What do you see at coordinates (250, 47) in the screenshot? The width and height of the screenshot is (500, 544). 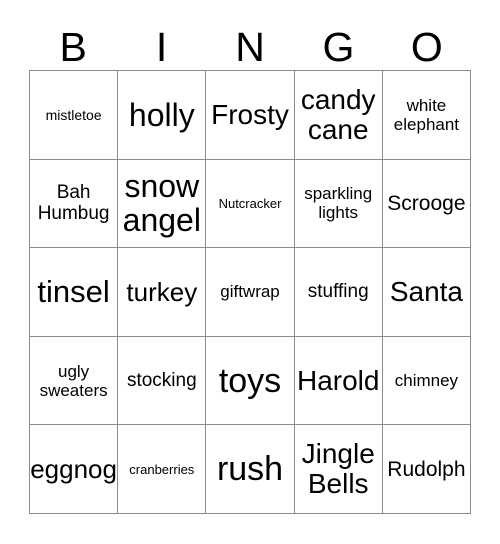 I see `header-letter-n: N` at bounding box center [250, 47].